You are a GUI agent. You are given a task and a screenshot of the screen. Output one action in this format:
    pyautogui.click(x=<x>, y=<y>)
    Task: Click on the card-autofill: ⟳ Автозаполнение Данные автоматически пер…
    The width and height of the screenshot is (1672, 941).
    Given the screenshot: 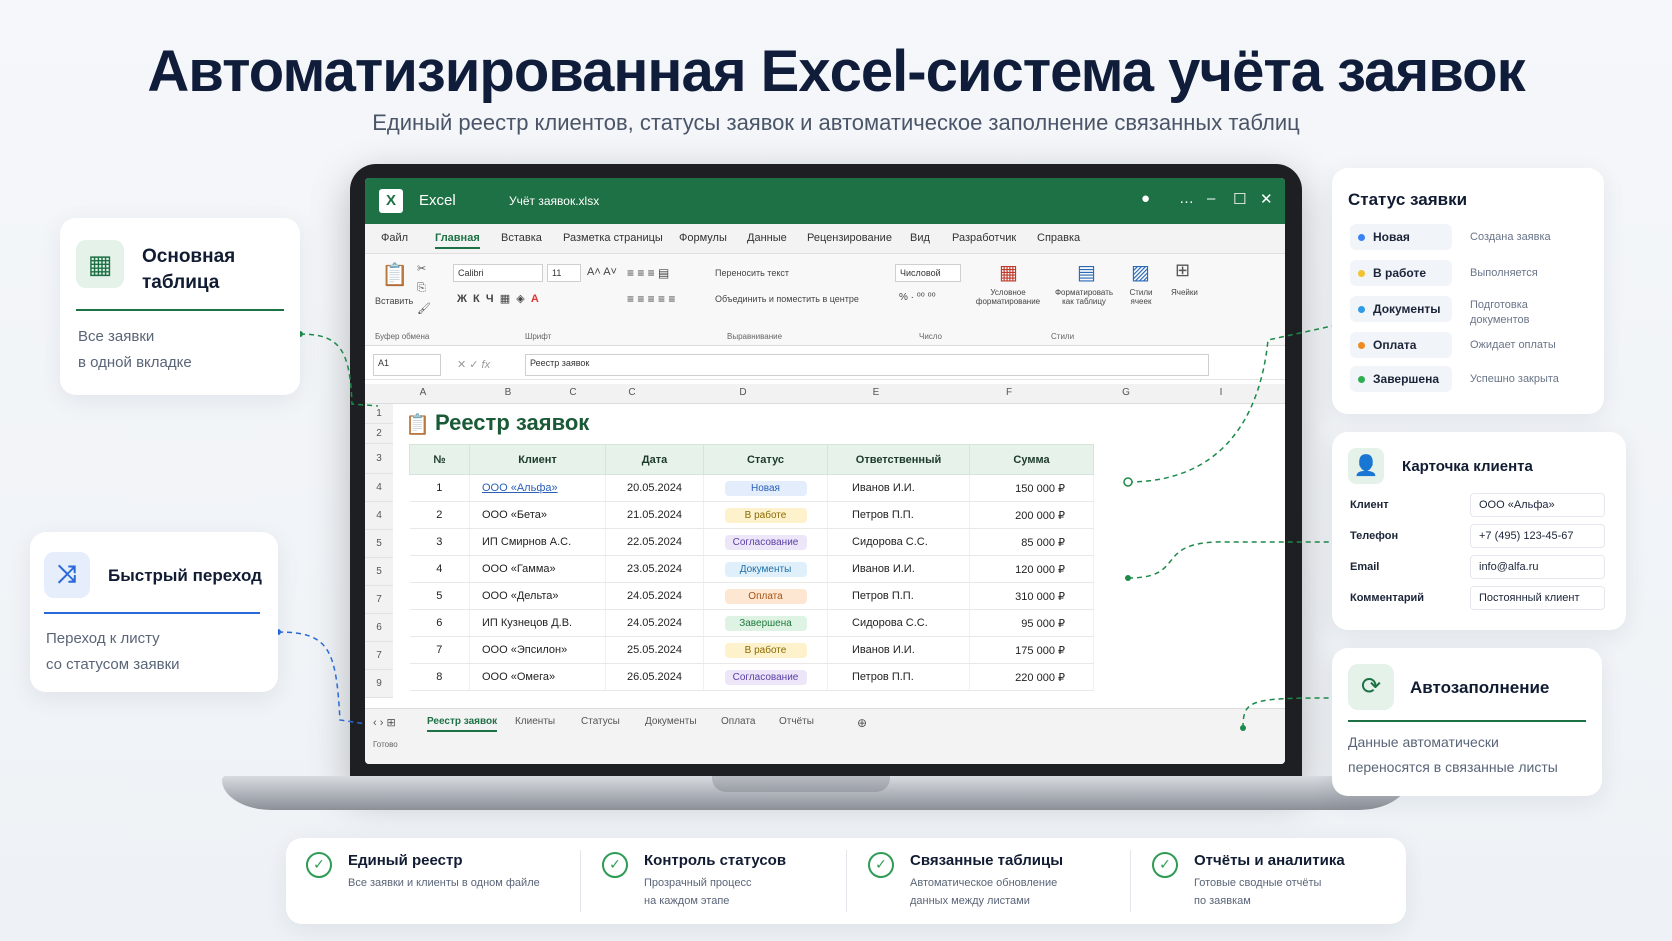 What is the action you would take?
    pyautogui.click(x=1467, y=722)
    